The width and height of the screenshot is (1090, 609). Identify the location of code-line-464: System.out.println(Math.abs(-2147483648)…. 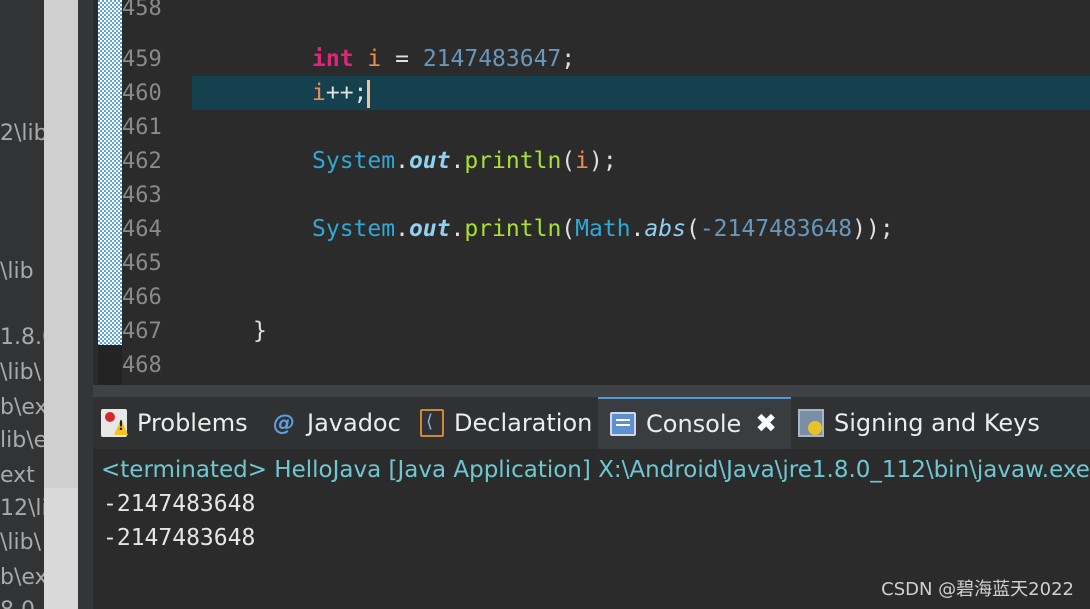
(603, 229).